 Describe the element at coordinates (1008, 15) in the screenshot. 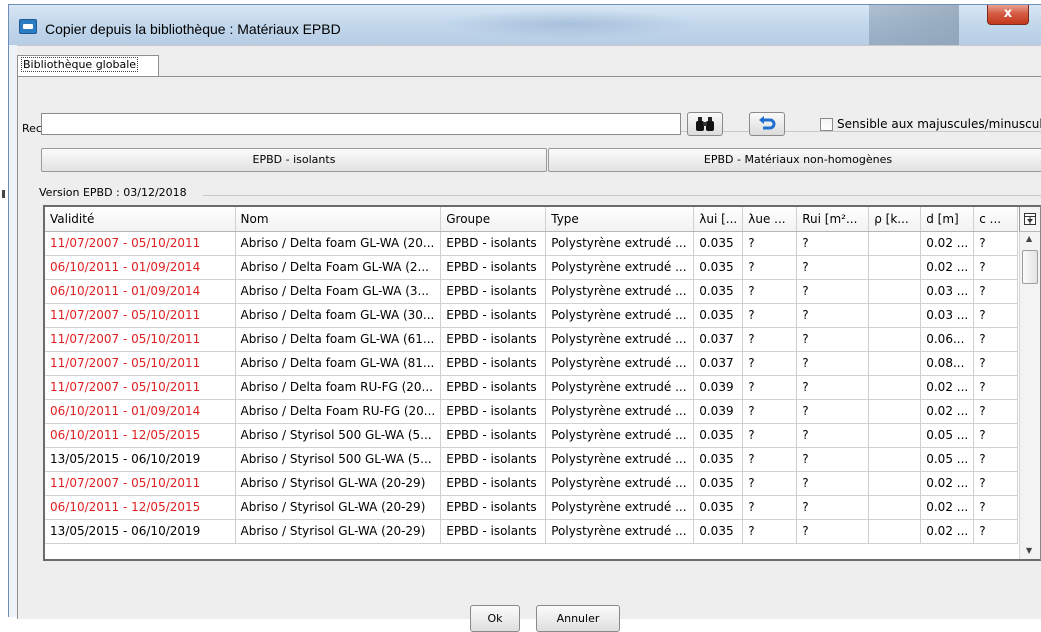

I see `close-button: x` at that location.